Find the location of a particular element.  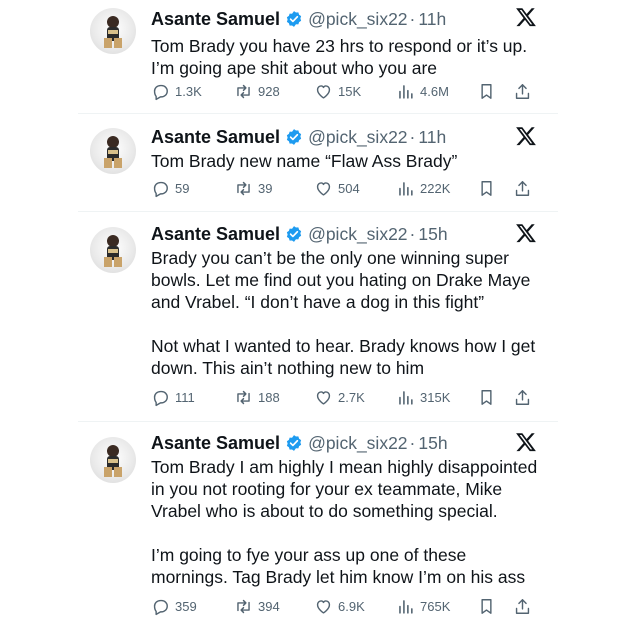

like-count: 504 is located at coordinates (349, 188).